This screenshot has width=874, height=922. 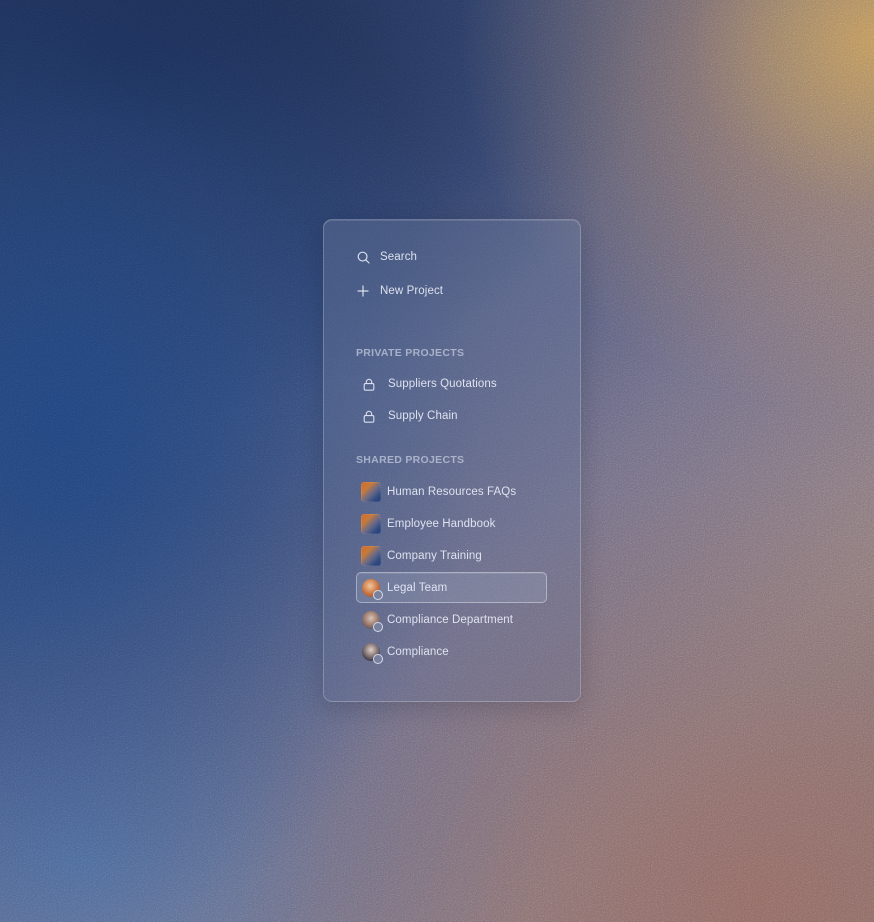 I want to click on sidebar-item-label: Compliance Department, so click(x=450, y=620).